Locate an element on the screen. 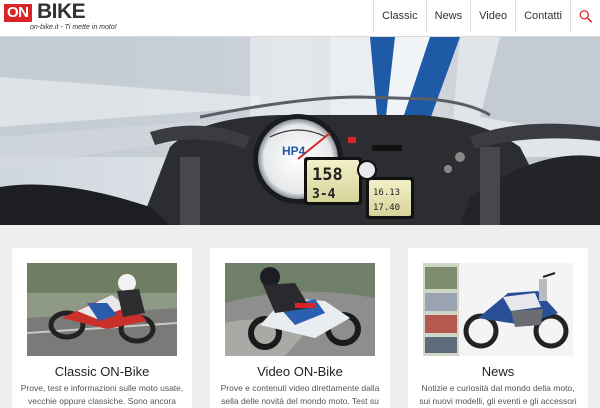 The image size is (600, 408). main-nav: Classic News Video Contatti is located at coordinates (486, 16).